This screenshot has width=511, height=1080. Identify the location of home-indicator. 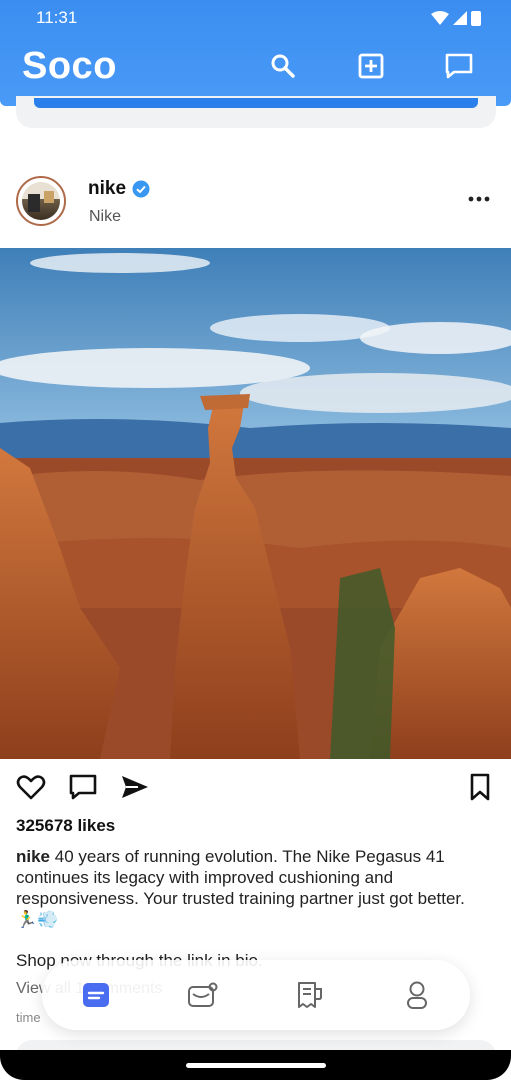
(256, 1065).